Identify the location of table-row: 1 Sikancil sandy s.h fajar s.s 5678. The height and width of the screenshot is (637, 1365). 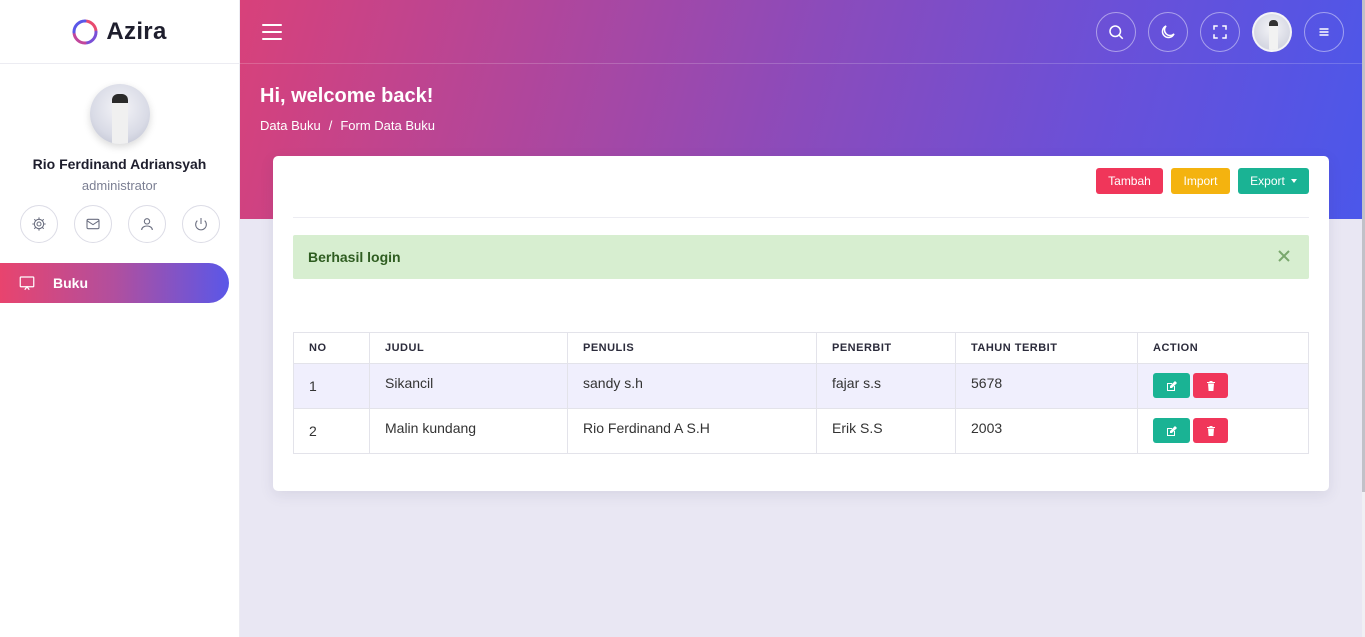
(801, 386).